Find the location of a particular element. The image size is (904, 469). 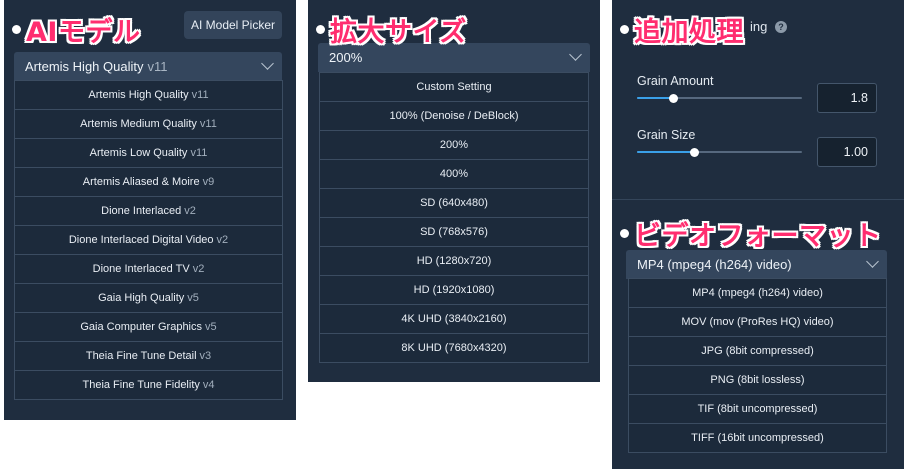

option-label: Dione Interlaced is located at coordinates (141, 211).